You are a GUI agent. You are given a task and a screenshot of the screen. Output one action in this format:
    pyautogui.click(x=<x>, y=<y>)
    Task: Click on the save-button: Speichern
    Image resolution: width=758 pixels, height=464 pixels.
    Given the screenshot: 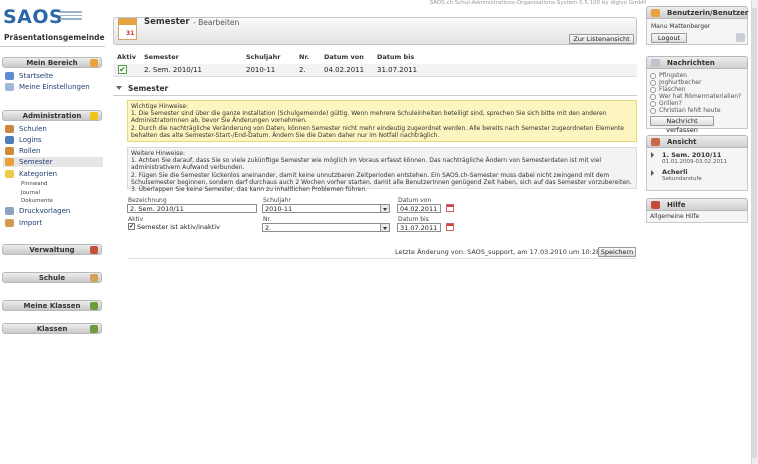 What is the action you would take?
    pyautogui.click(x=617, y=252)
    